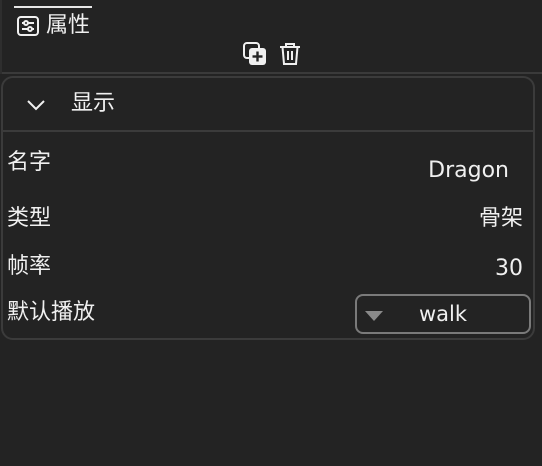 This screenshot has width=542, height=466. I want to click on trash-icon, so click(290, 56).